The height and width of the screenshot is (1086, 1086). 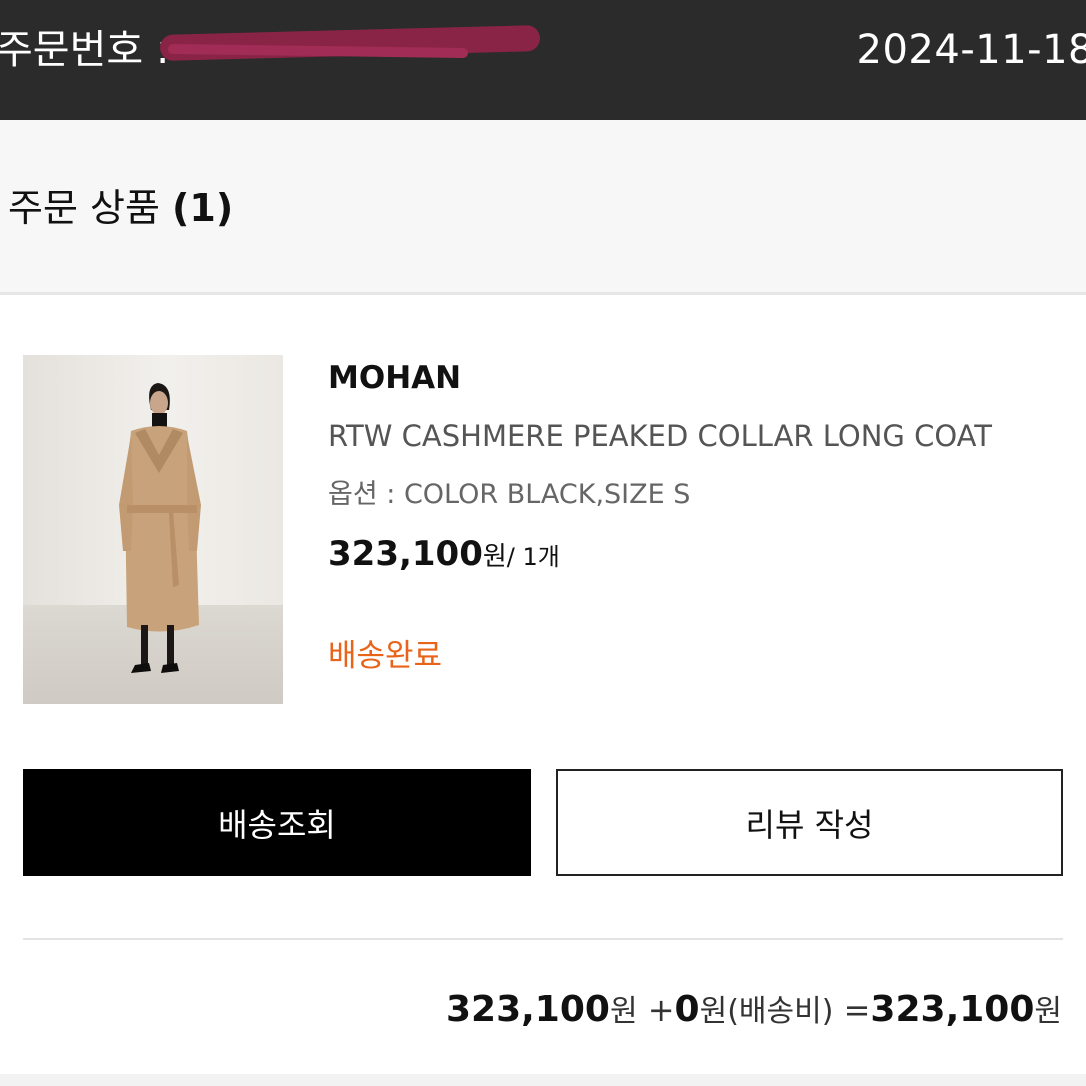 What do you see at coordinates (1048, 1011) in the screenshot?
I see `grand-total-unit: 원` at bounding box center [1048, 1011].